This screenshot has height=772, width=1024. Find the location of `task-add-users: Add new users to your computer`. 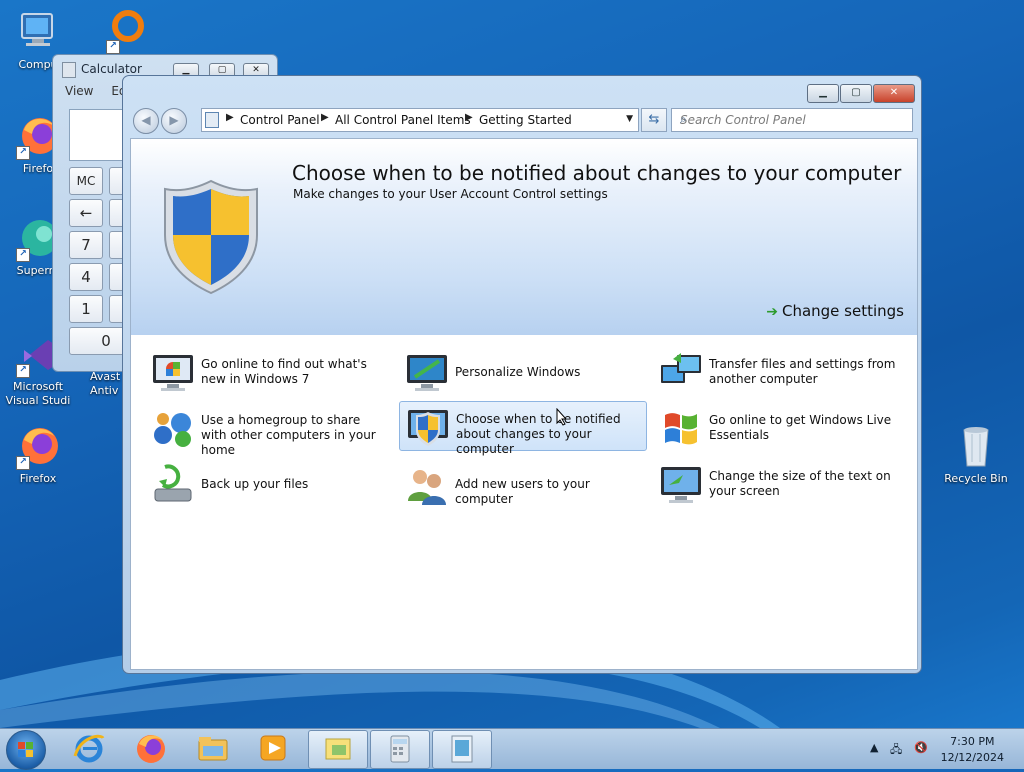

task-add-users: Add new users to your computer is located at coordinates (522, 483).